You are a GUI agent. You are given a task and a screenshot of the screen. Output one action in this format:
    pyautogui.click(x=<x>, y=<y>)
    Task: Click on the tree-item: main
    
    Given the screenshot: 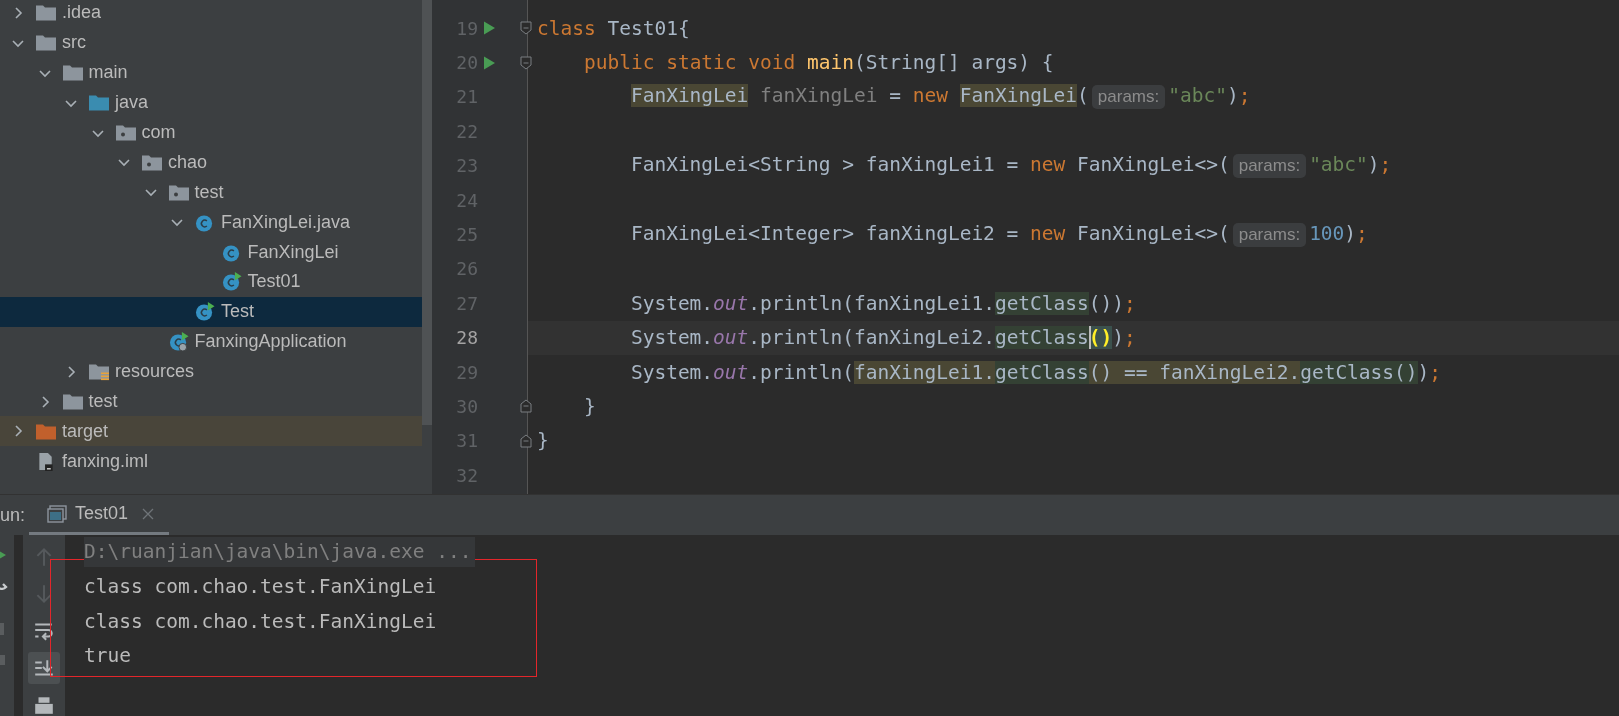 What is the action you would take?
    pyautogui.click(x=211, y=72)
    